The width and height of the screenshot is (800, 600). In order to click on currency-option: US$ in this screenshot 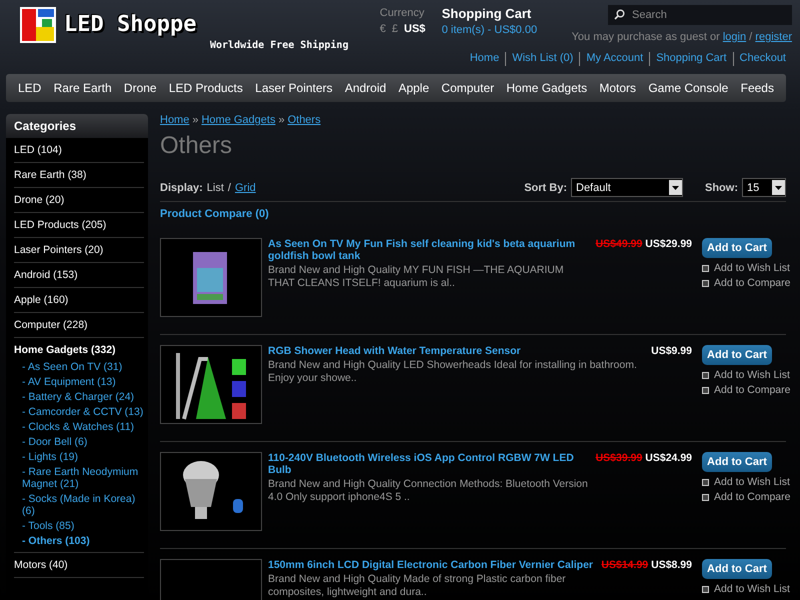, I will do `click(415, 29)`.